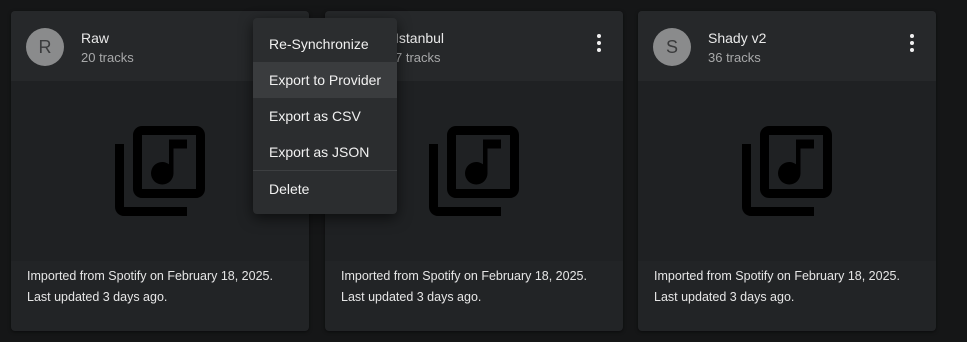 The width and height of the screenshot is (967, 342). Describe the element at coordinates (787, 46) in the screenshot. I see `card-header: S Shady v2 36 tracks` at that location.